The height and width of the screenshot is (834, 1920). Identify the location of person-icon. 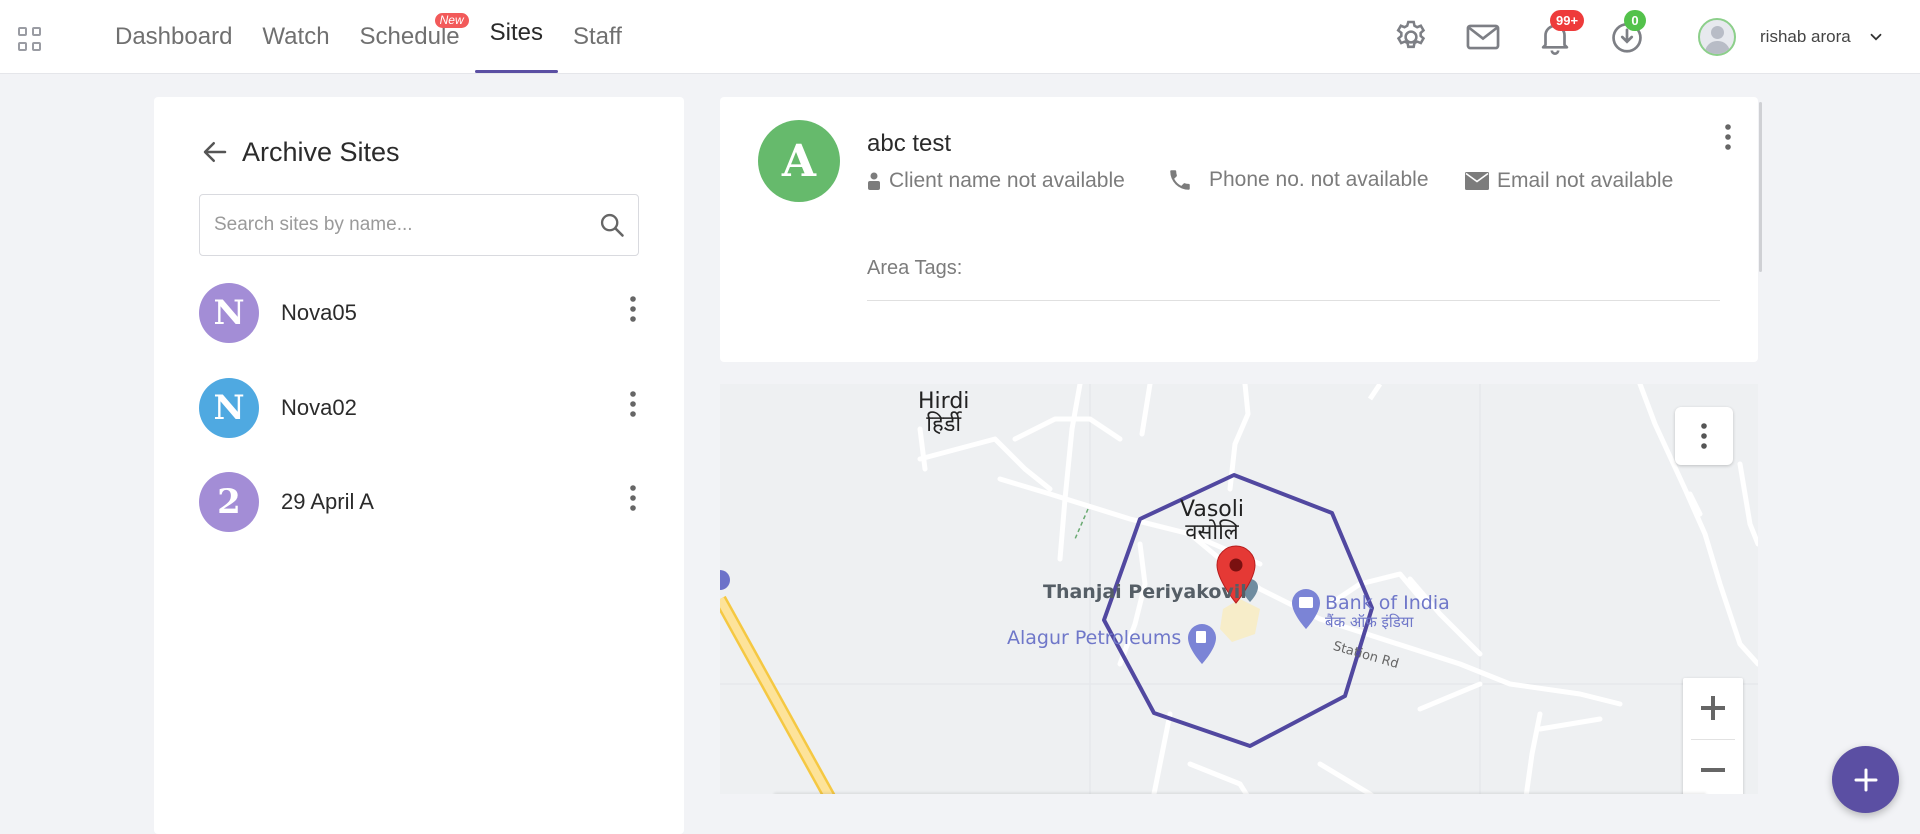
(874, 181).